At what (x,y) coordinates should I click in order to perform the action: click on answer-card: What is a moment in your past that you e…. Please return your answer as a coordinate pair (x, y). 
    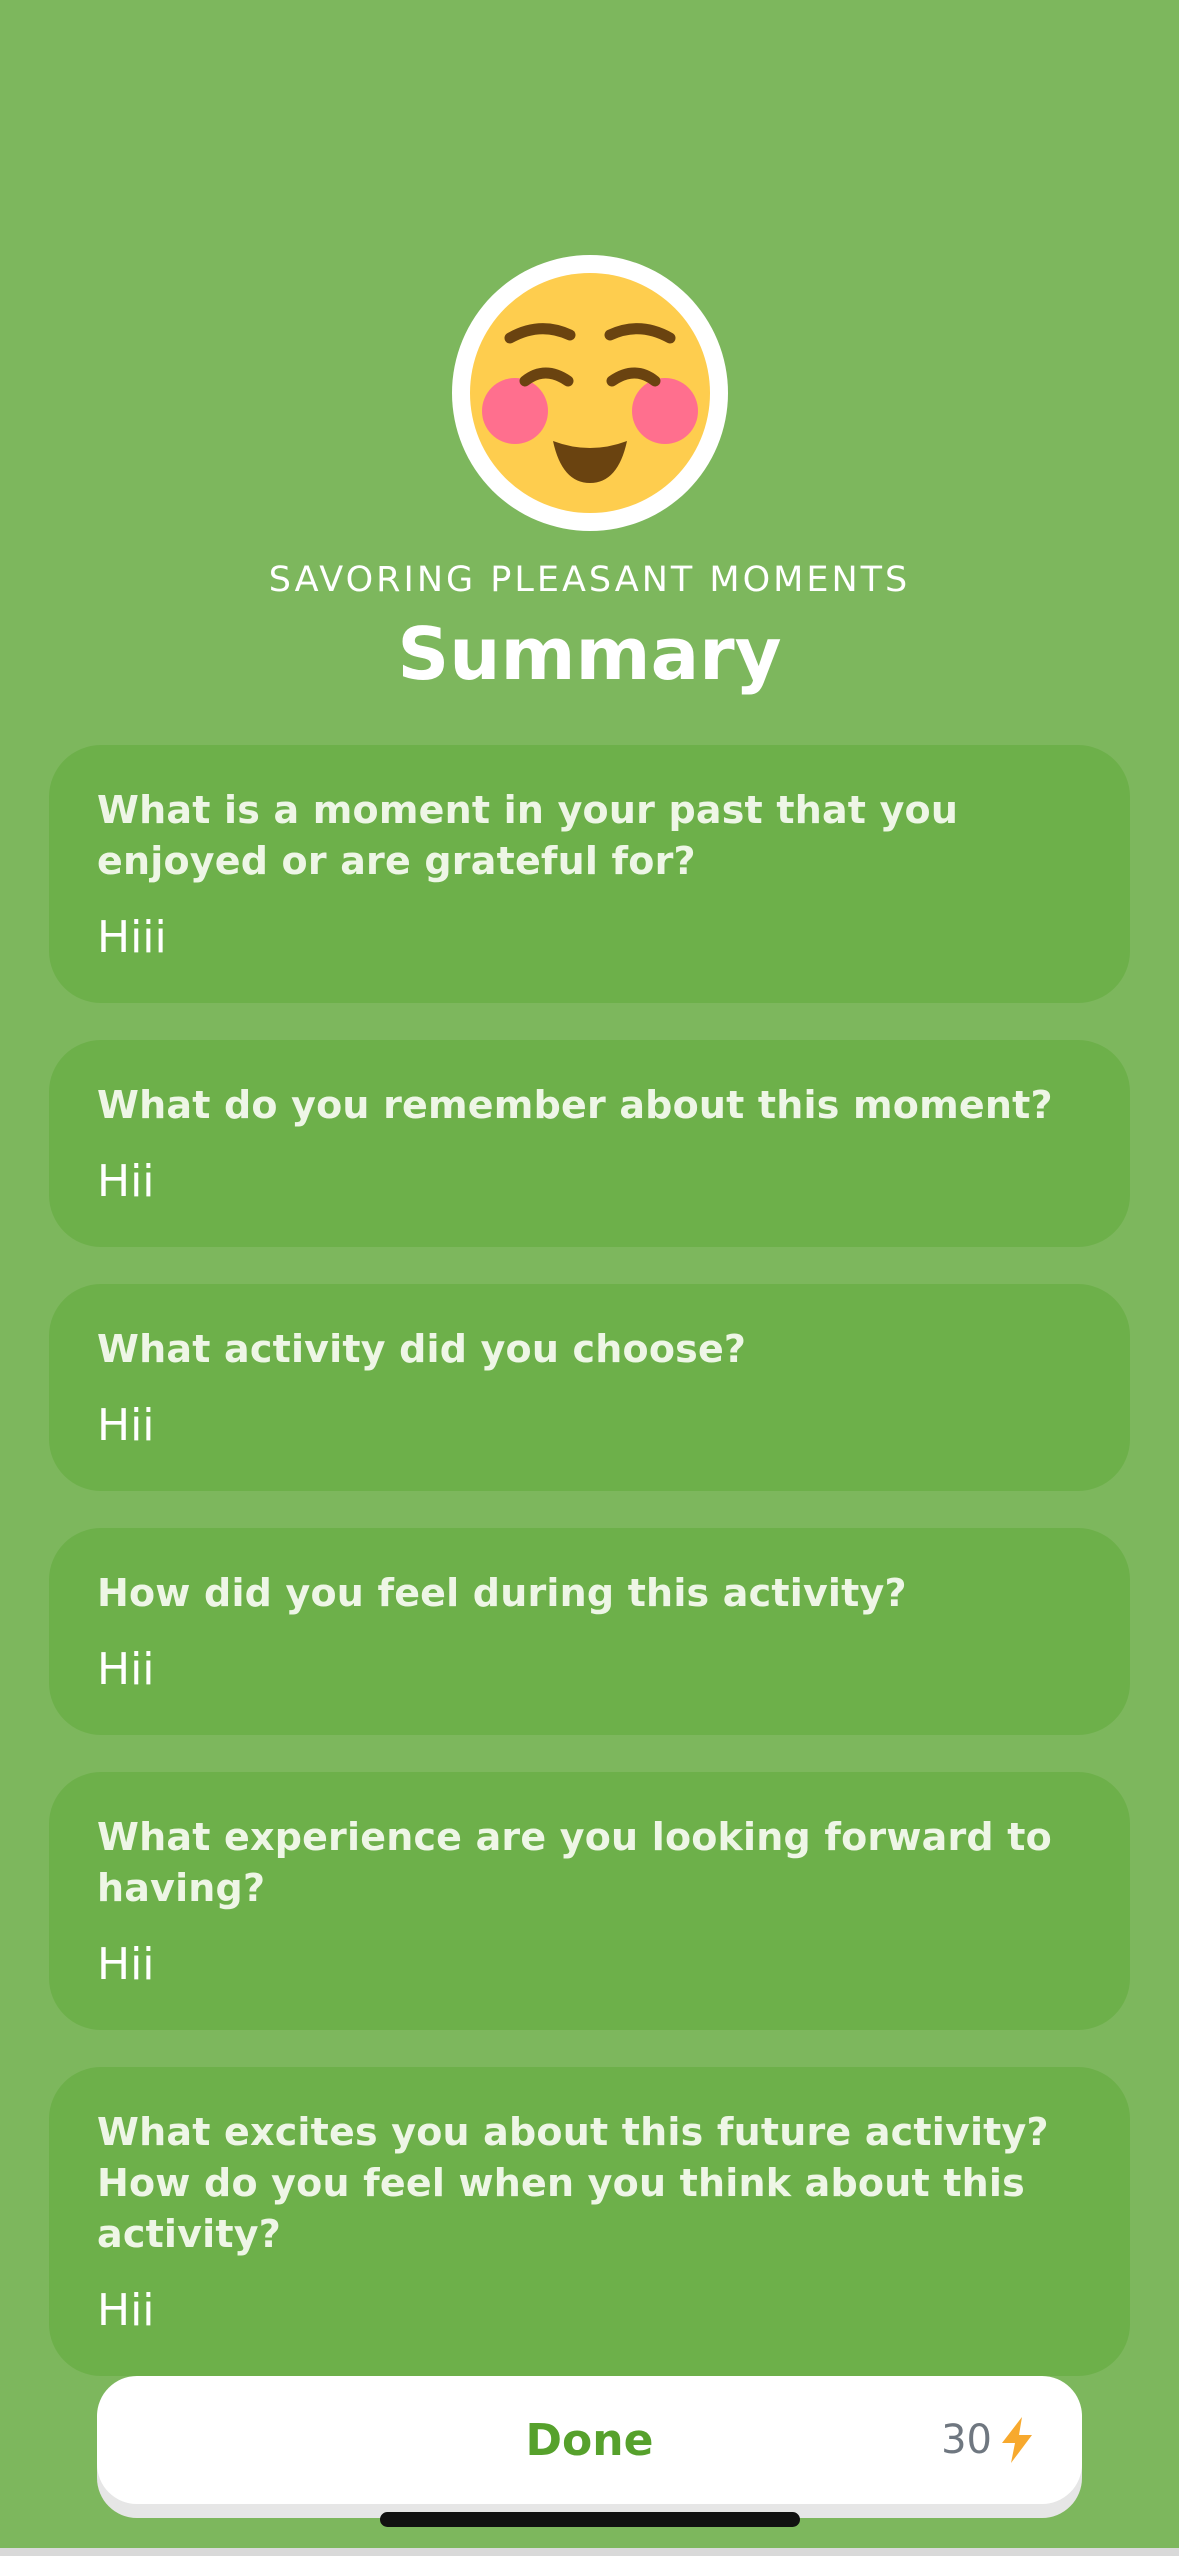
    Looking at the image, I should click on (589, 874).